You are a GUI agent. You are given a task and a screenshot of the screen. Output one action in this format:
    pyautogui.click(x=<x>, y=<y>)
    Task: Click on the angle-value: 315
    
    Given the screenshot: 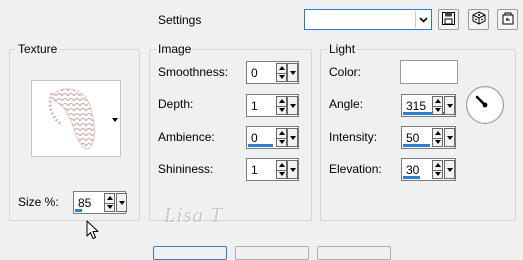 What is the action you would take?
    pyautogui.click(x=416, y=106)
    